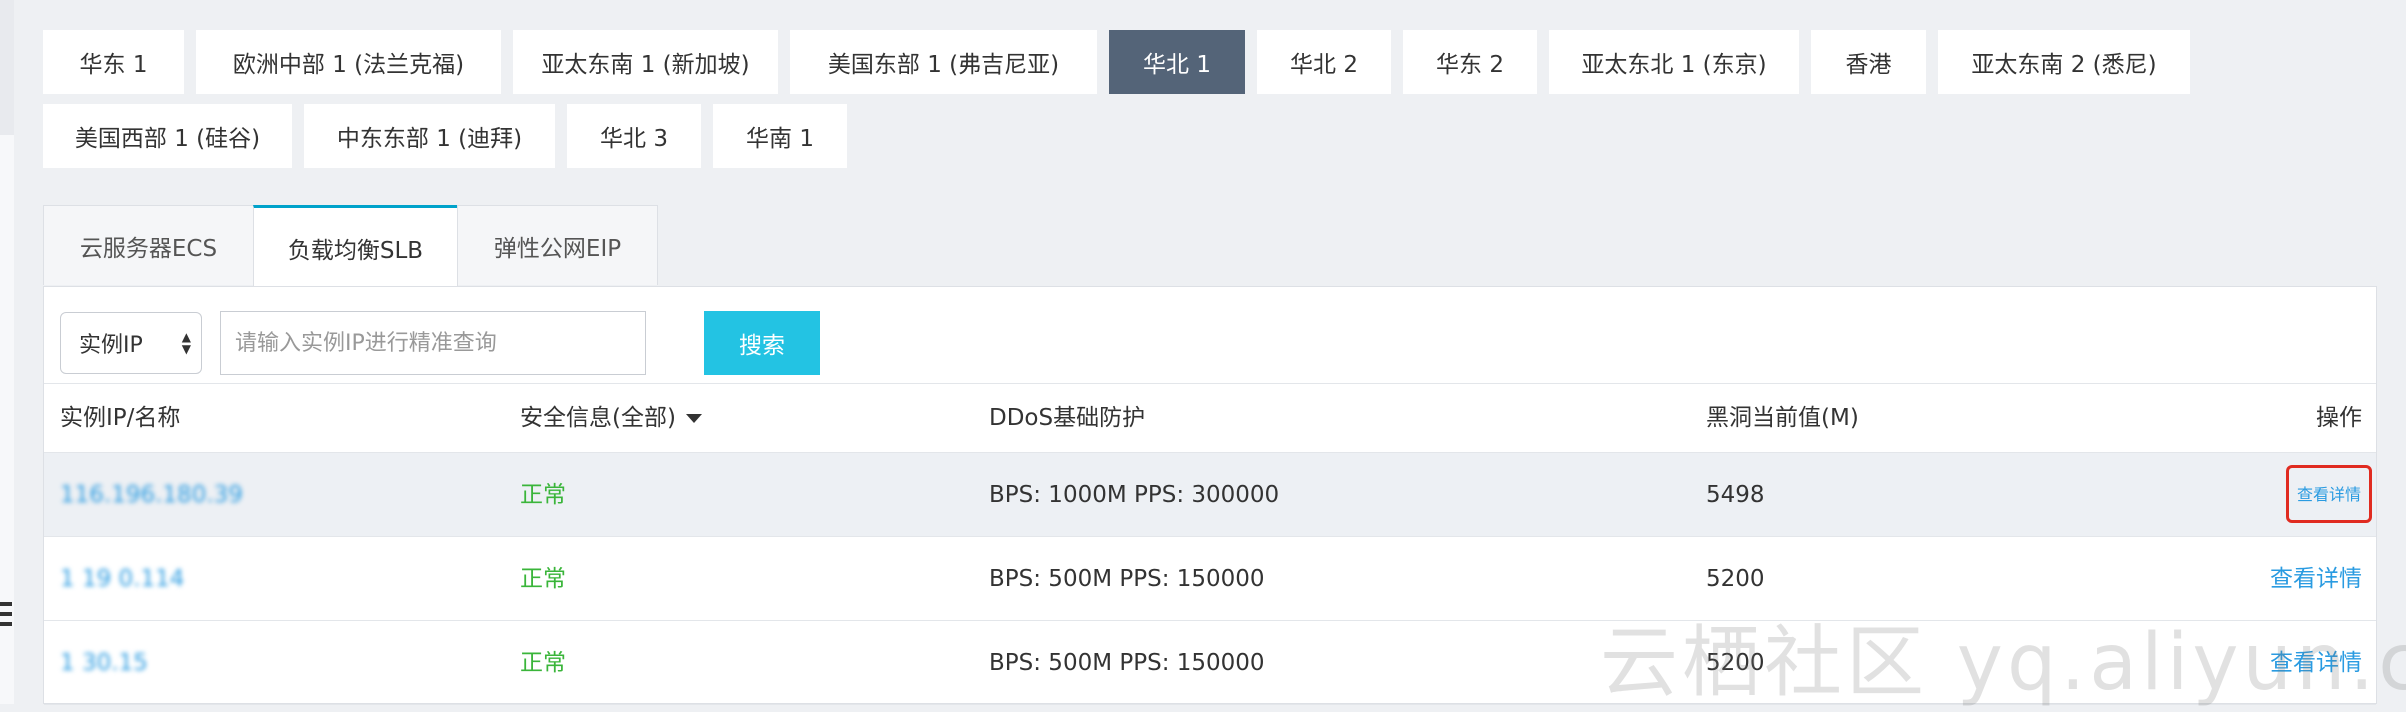  What do you see at coordinates (7, 352) in the screenshot?
I see `left-sidebar-strip` at bounding box center [7, 352].